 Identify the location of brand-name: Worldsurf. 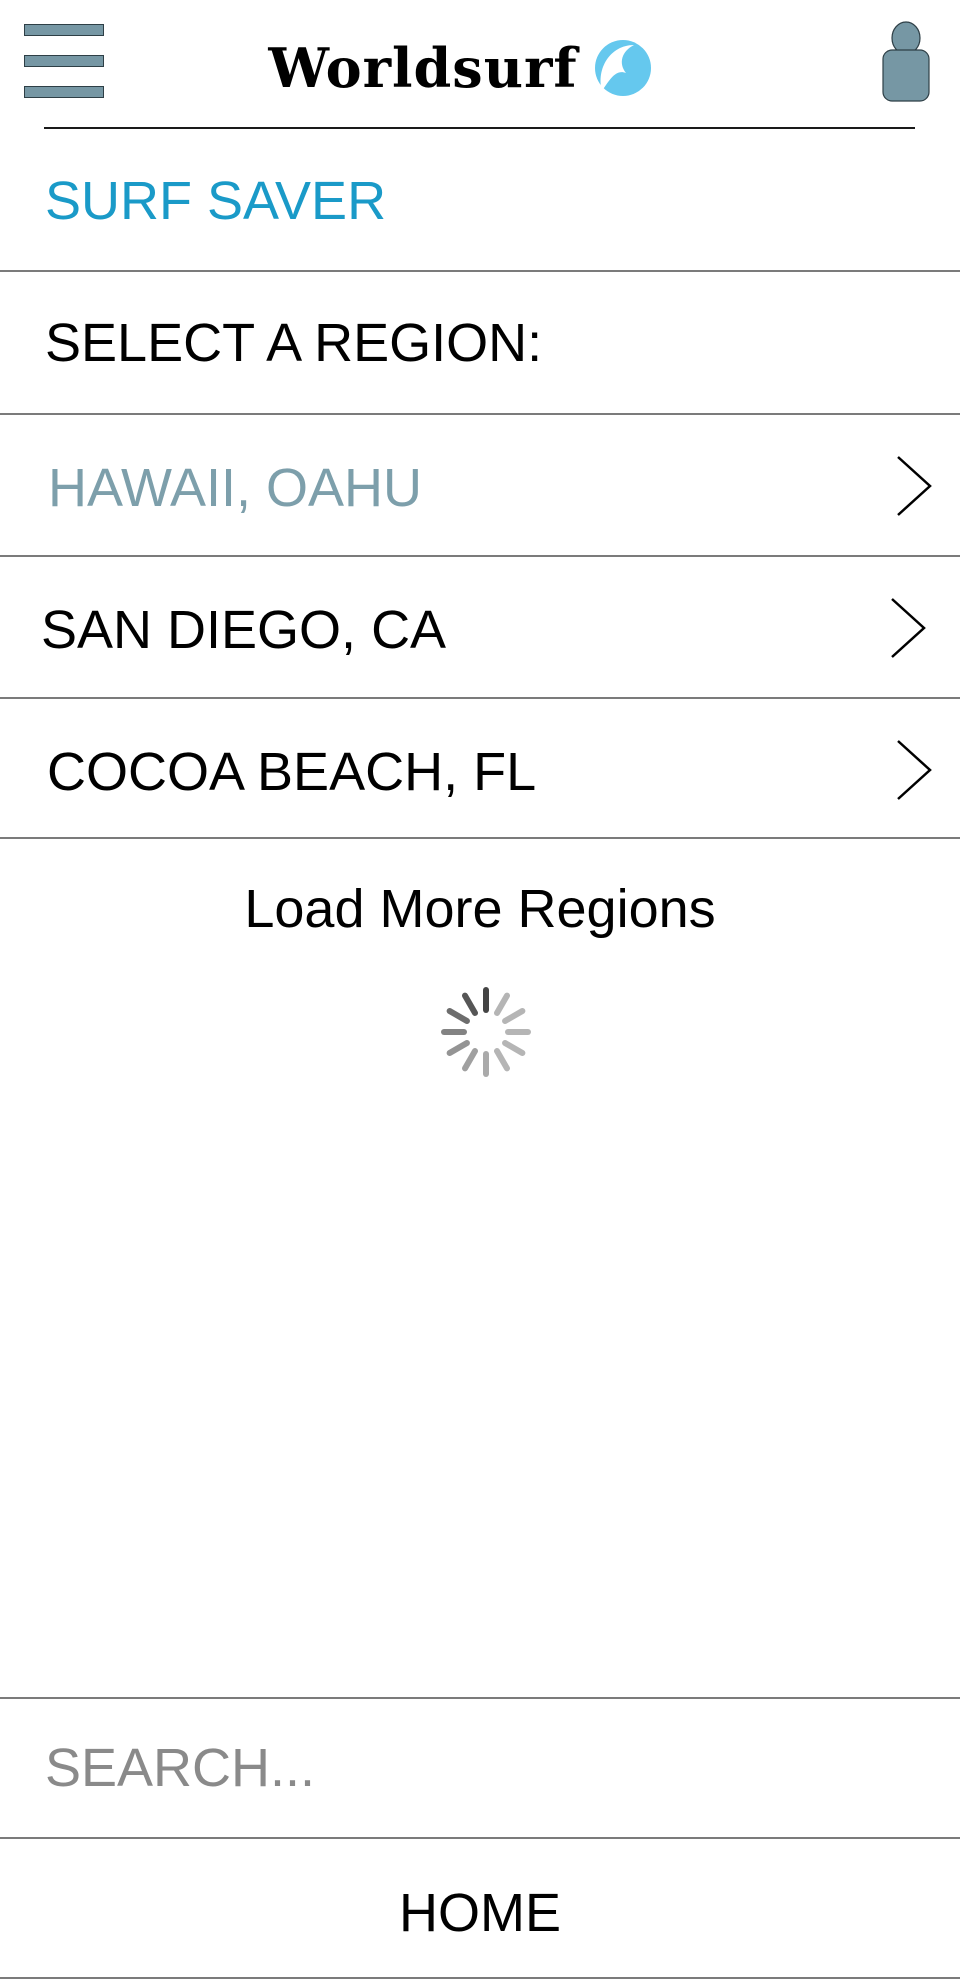
(423, 68).